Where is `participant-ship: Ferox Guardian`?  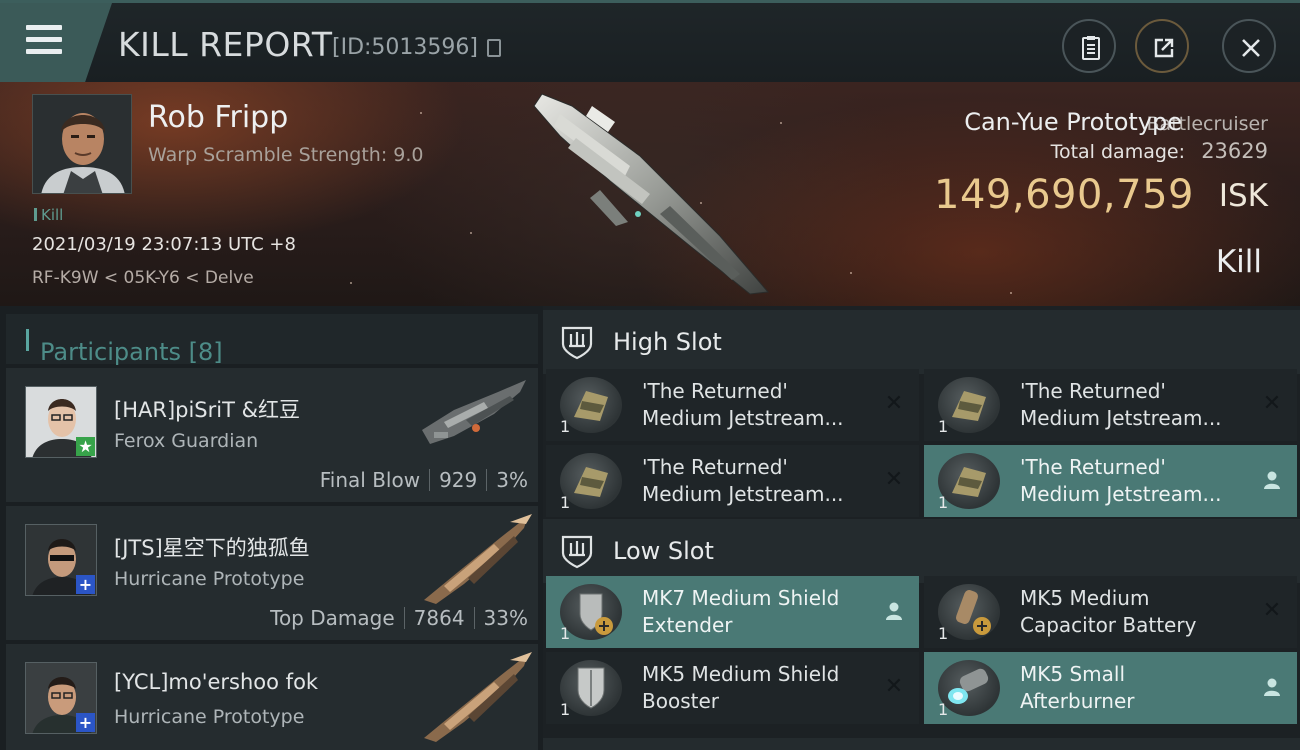
participant-ship: Ferox Guardian is located at coordinates (186, 441).